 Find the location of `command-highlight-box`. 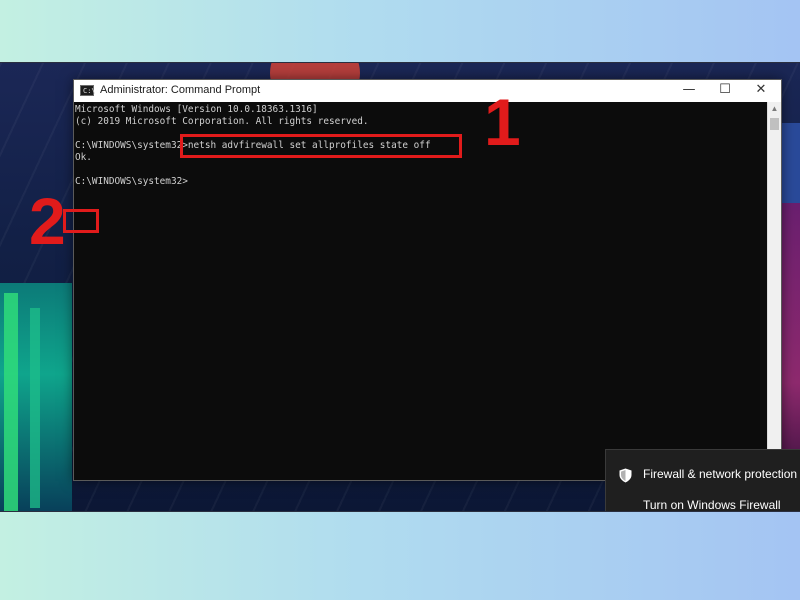

command-highlight-box is located at coordinates (321, 146).